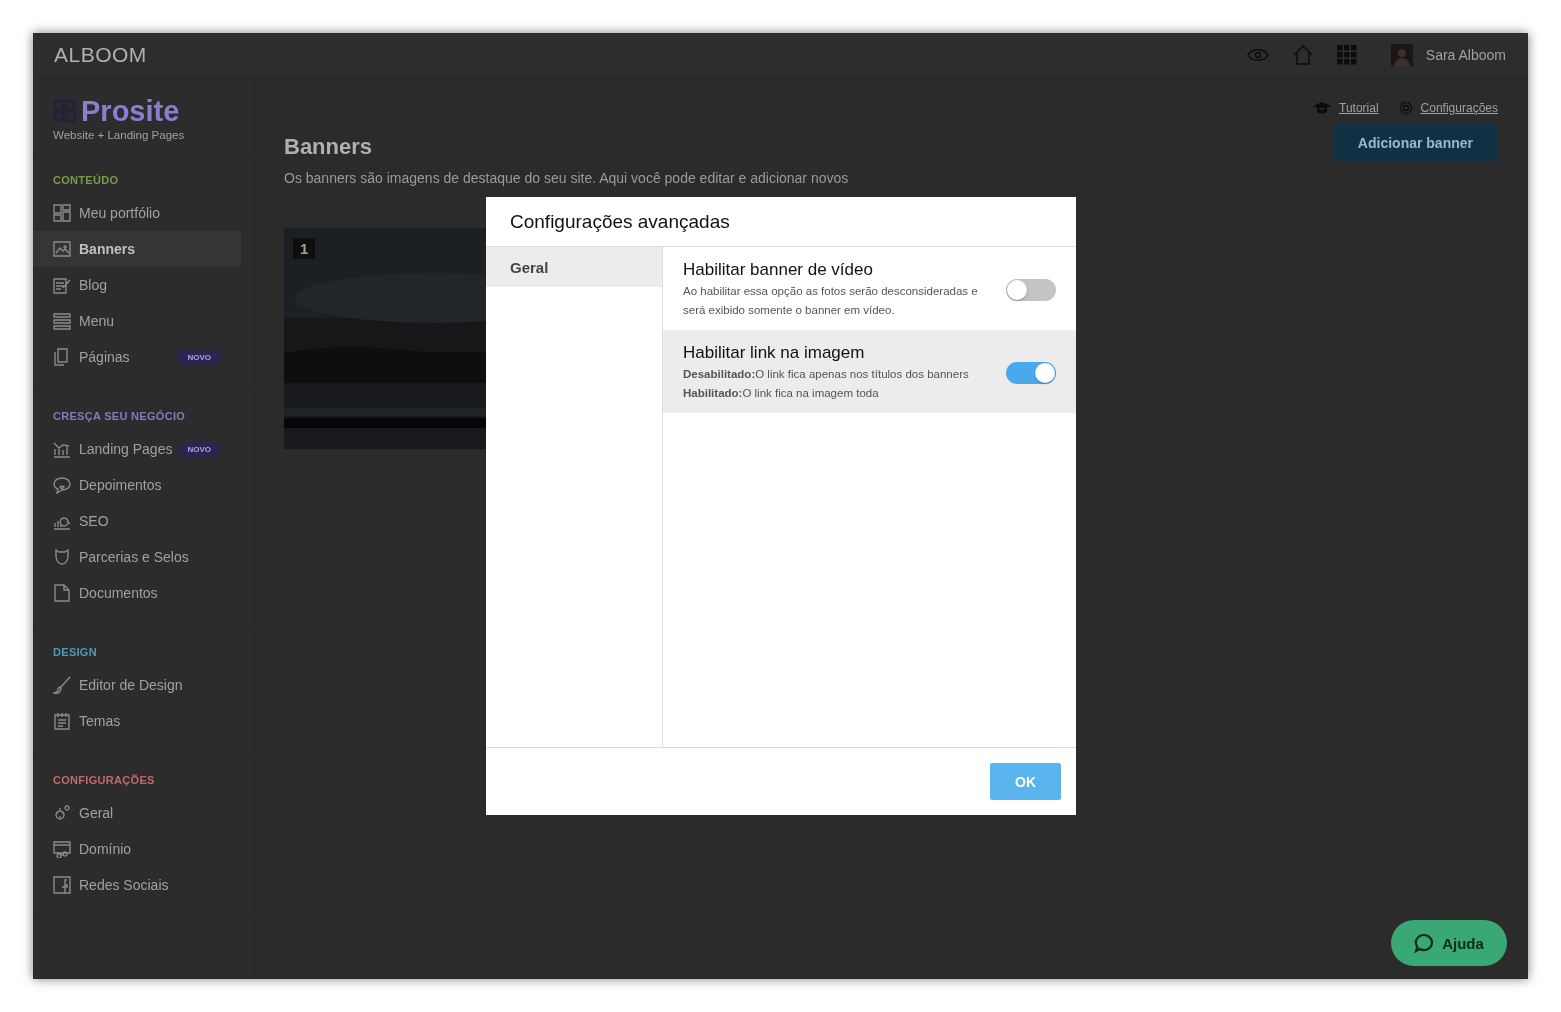  I want to click on sidebar-item: Depoimentos, so click(137, 485).